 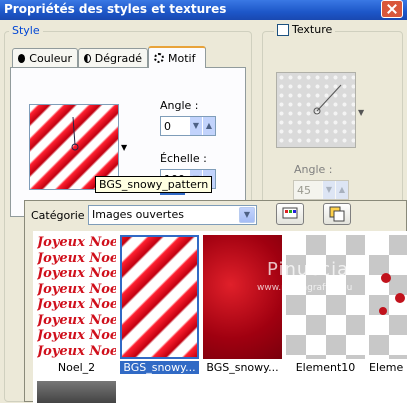 What do you see at coordinates (159, 58) in the screenshot?
I see `pattern-icon` at bounding box center [159, 58].